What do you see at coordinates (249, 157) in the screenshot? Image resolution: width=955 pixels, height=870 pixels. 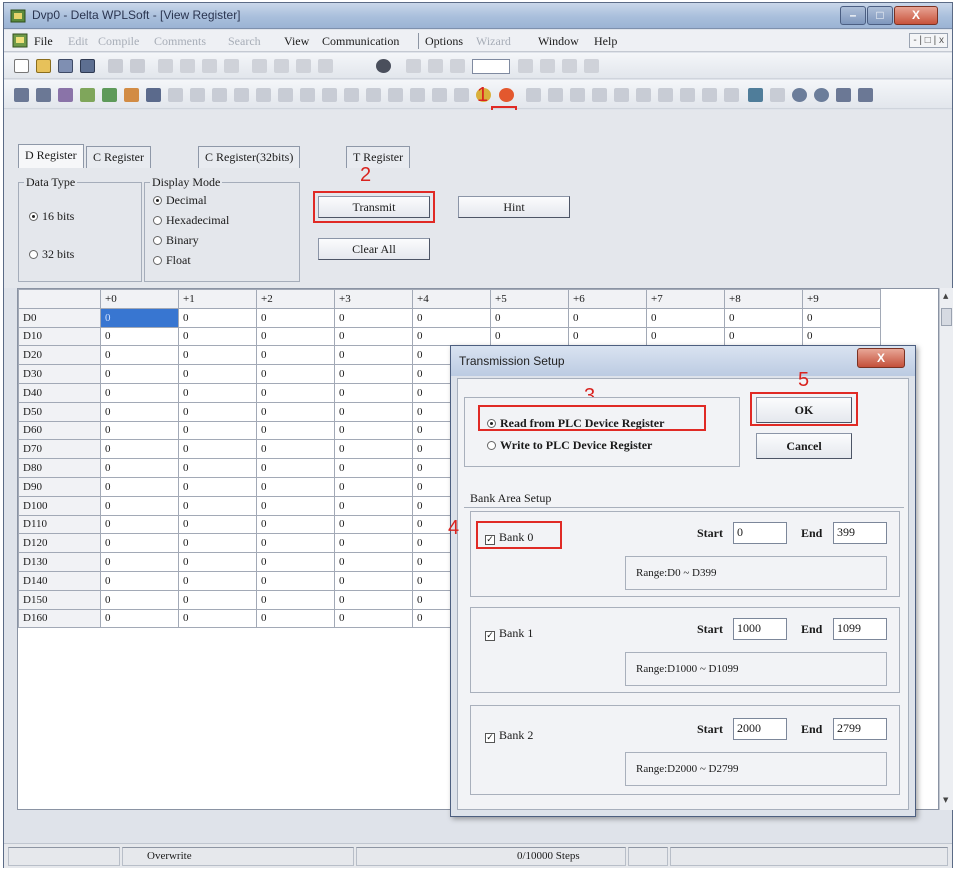 I see `tab-c-register-32: C Register(32bits)` at bounding box center [249, 157].